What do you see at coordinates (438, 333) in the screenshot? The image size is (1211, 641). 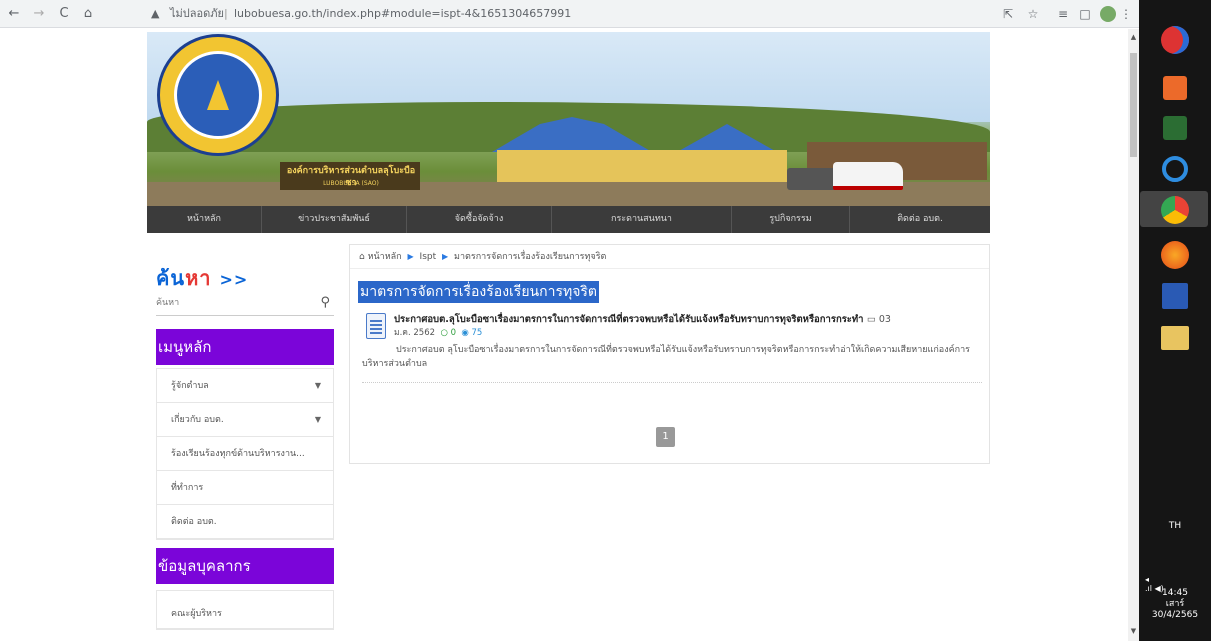 I see `post-meta: ม.ค. 2562 ○ 0 ◉ 75` at bounding box center [438, 333].